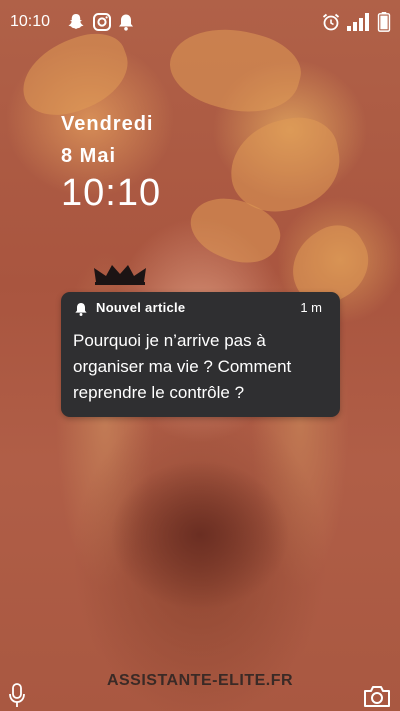 This screenshot has width=400, height=711. Describe the element at coordinates (102, 22) in the screenshot. I see `instagram-icon` at that location.